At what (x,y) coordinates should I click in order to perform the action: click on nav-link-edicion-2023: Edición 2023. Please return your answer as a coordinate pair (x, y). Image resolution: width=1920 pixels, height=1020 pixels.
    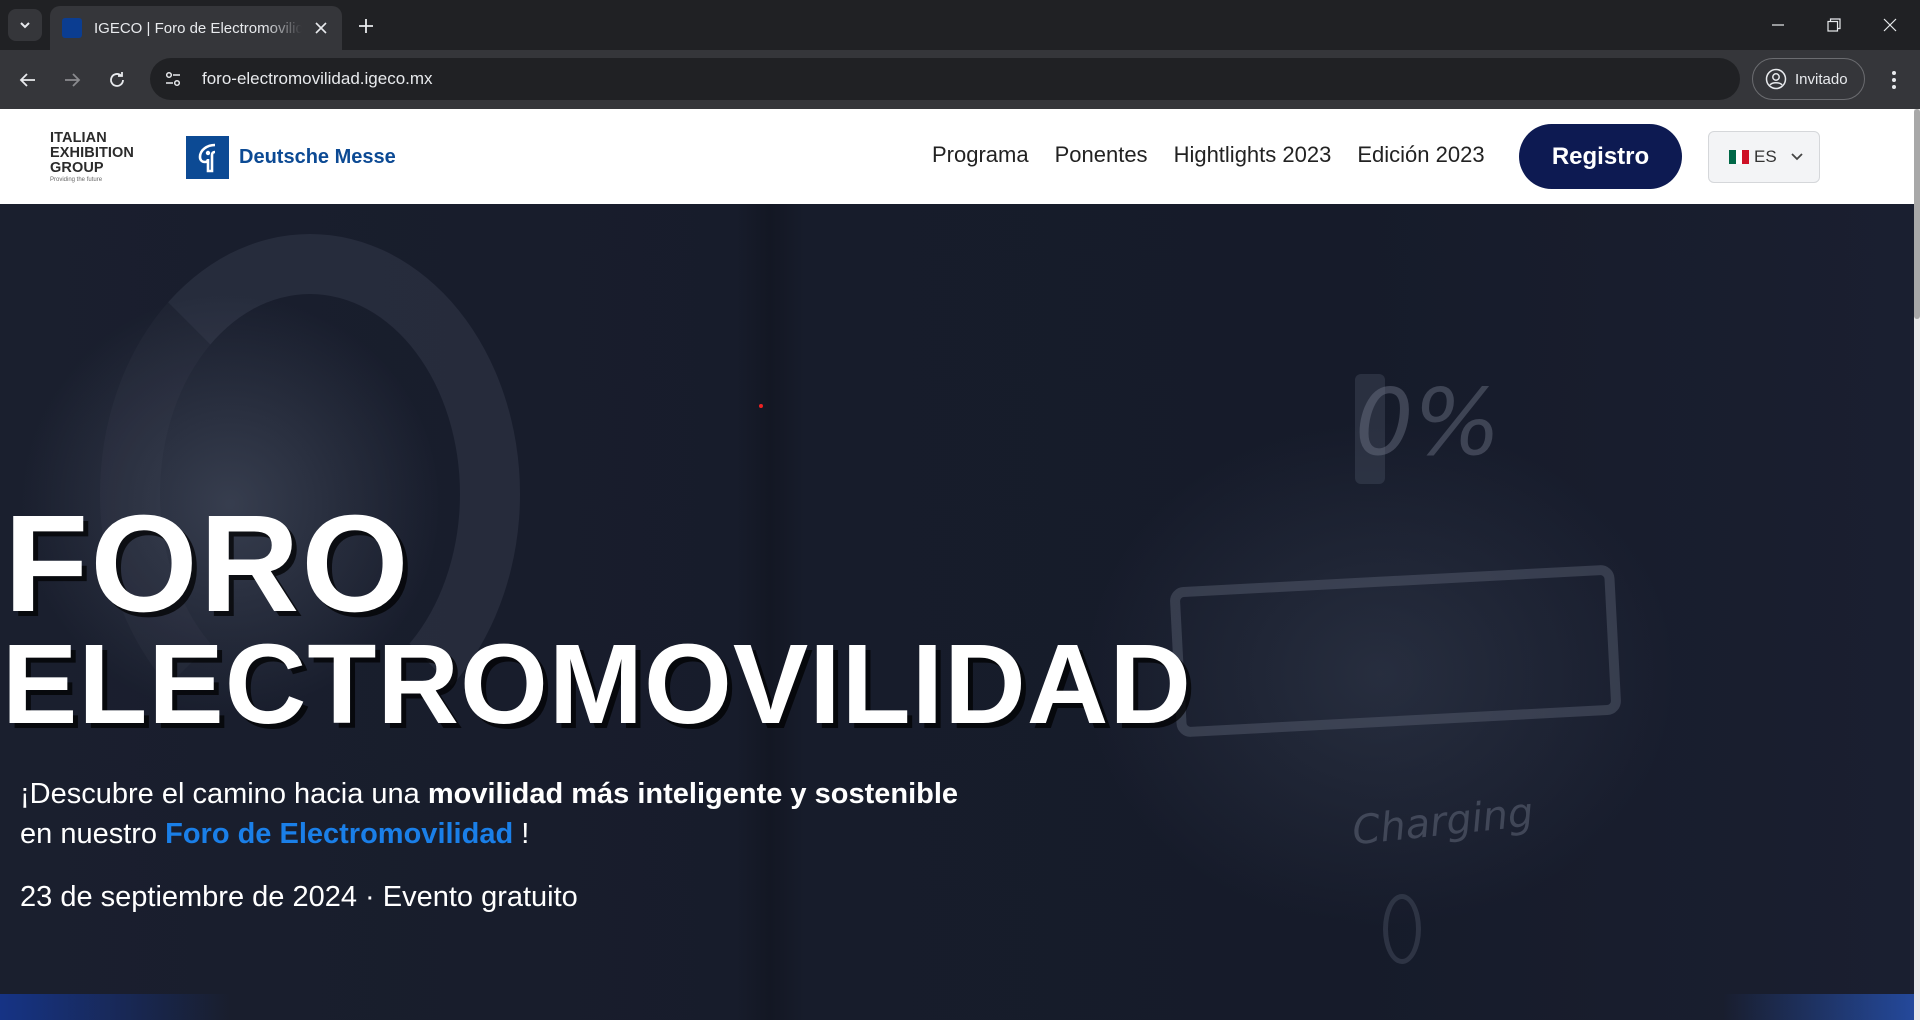
    Looking at the image, I should click on (1420, 155).